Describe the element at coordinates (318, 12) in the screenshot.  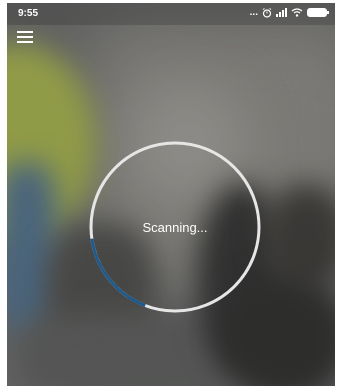
I see `battery-icon` at that location.